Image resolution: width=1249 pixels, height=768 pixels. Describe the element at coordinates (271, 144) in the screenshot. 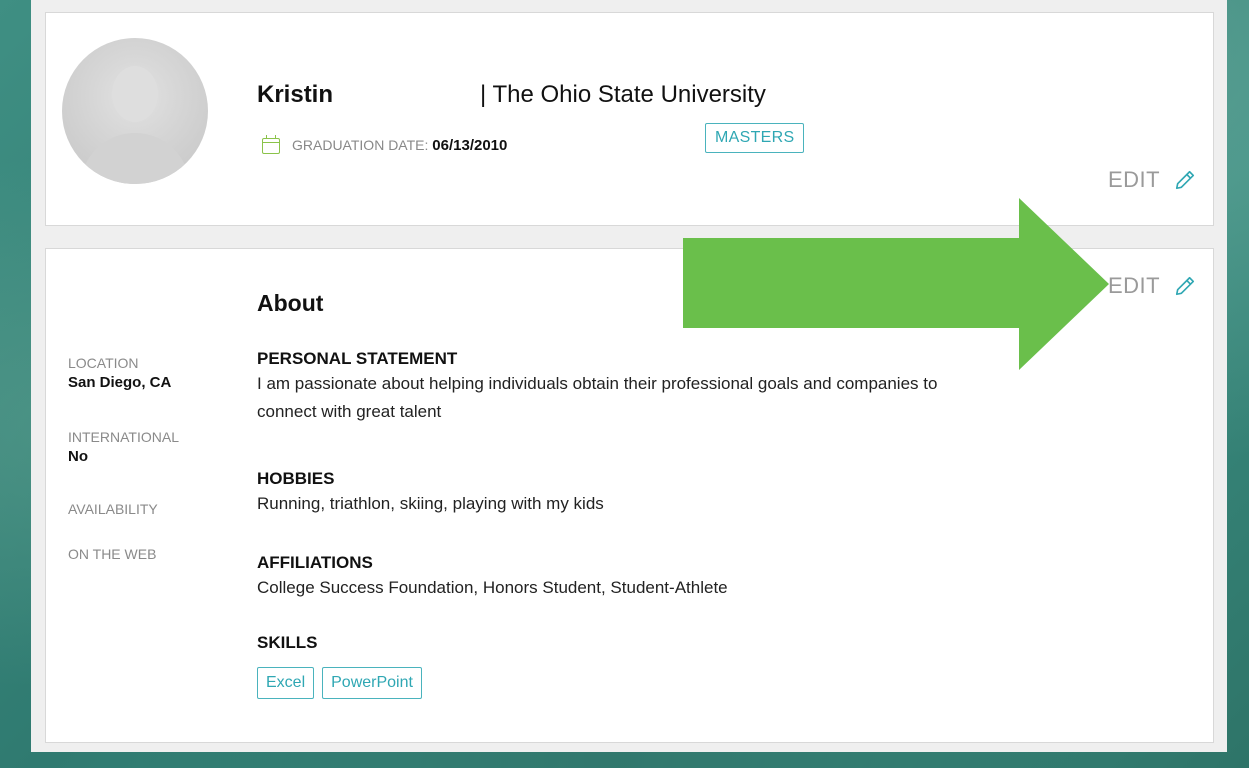

I see `calendar-icon` at that location.